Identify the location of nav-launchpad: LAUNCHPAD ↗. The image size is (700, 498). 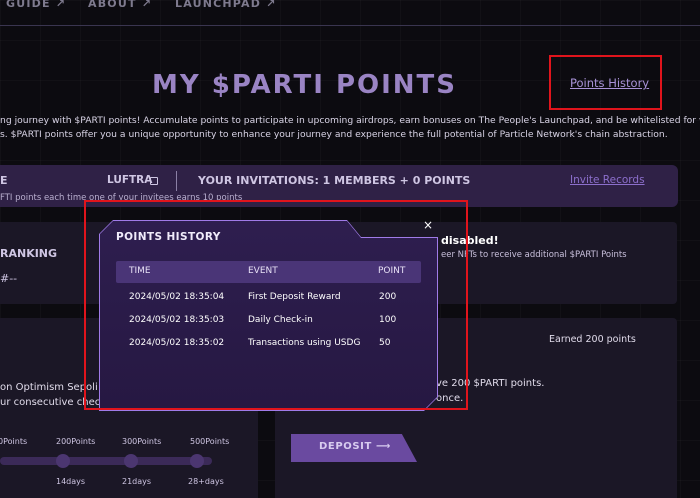
(226, 5).